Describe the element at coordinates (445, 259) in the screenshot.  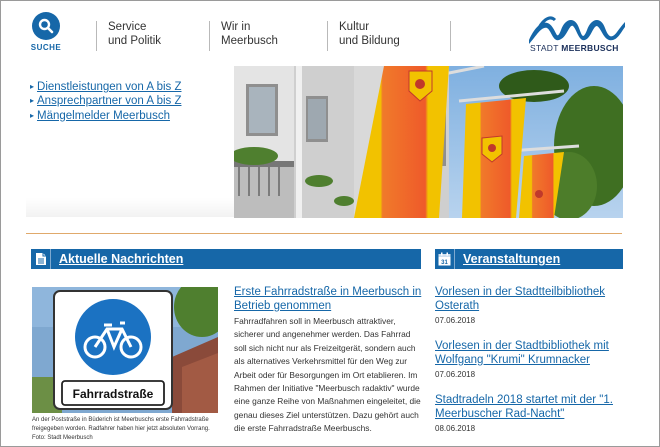
I see `calendar-icon: 31` at that location.